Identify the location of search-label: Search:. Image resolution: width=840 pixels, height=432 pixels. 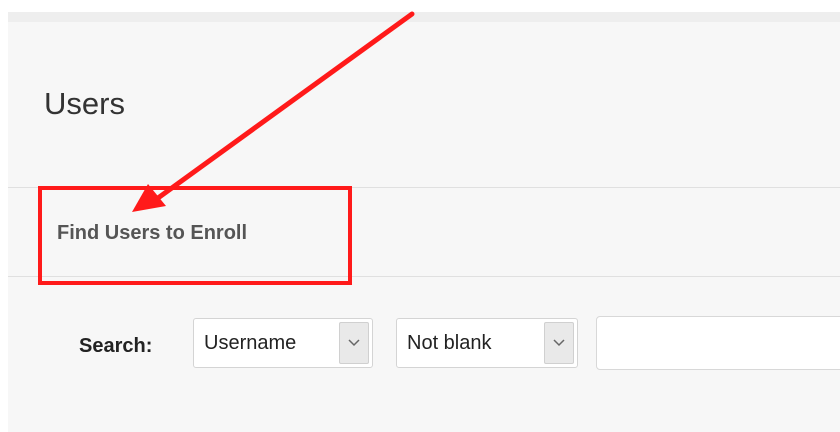
(116, 346).